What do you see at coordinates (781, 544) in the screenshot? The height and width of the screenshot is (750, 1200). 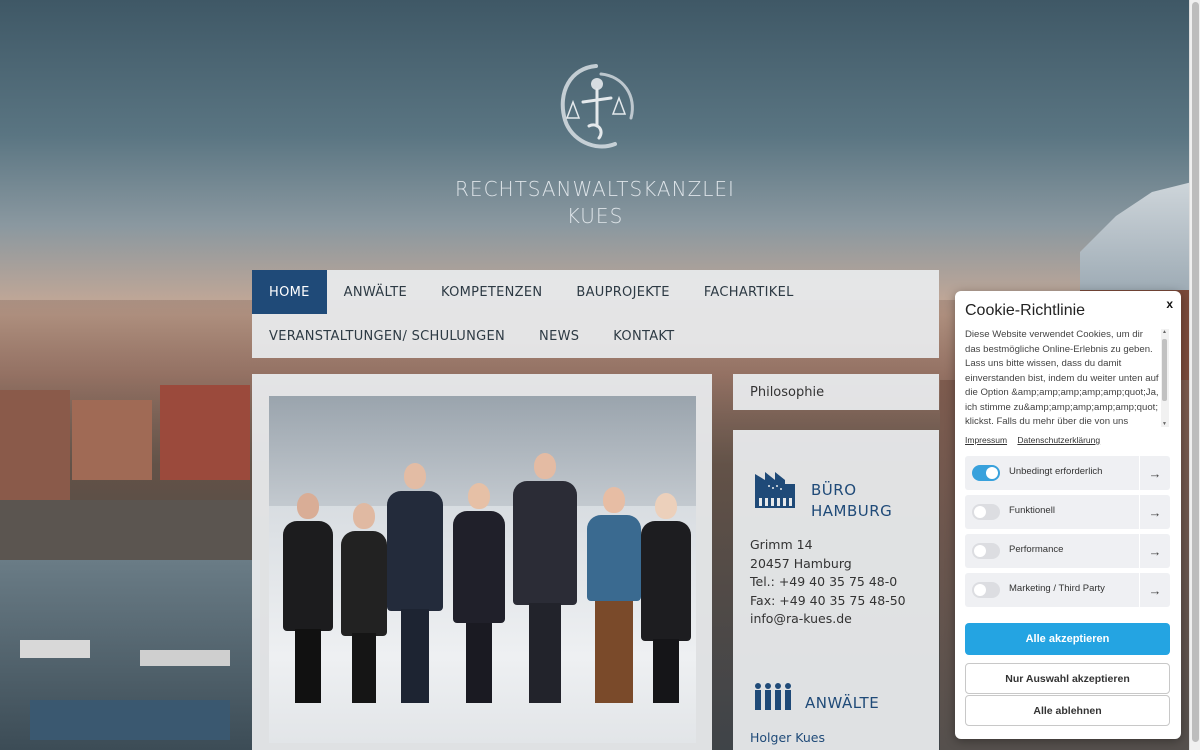 I see `address-street: Grimm 14` at bounding box center [781, 544].